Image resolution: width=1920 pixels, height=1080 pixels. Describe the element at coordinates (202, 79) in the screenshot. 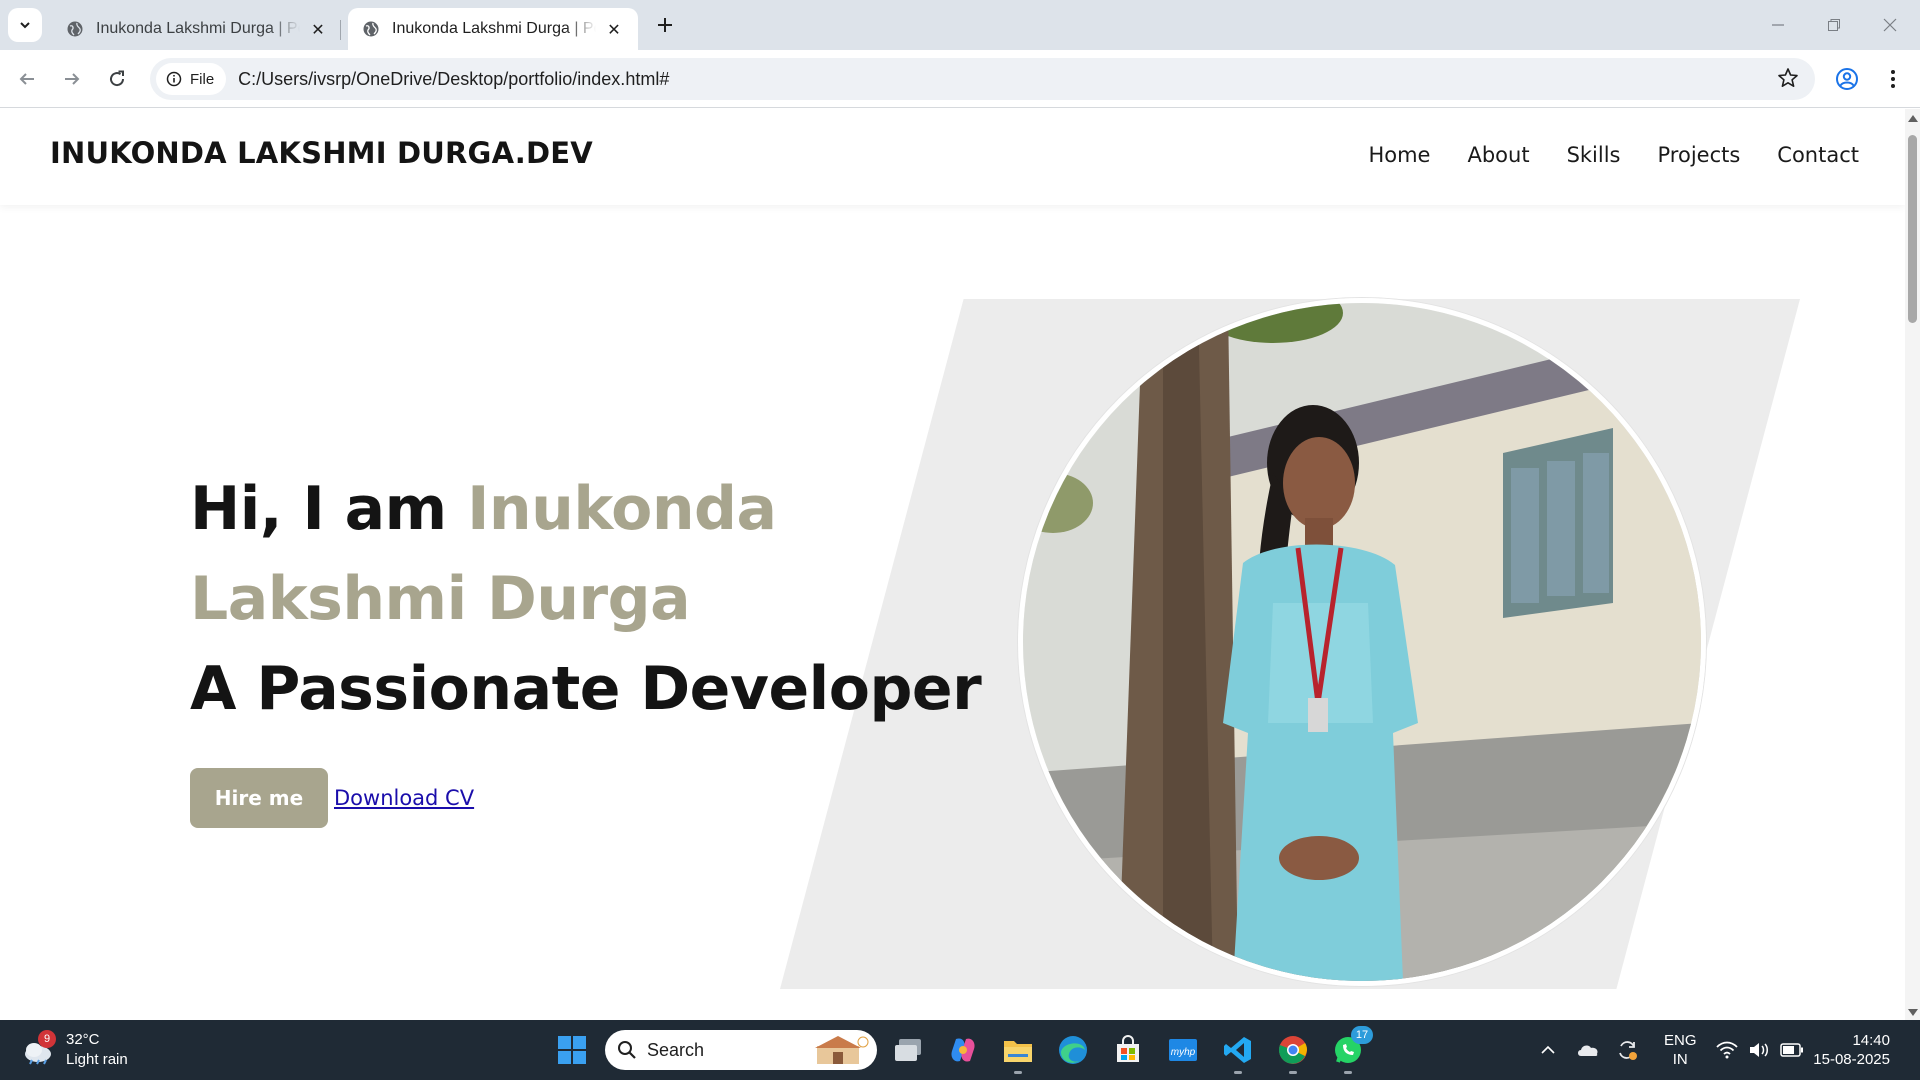

I see `scheme-label: File` at that location.